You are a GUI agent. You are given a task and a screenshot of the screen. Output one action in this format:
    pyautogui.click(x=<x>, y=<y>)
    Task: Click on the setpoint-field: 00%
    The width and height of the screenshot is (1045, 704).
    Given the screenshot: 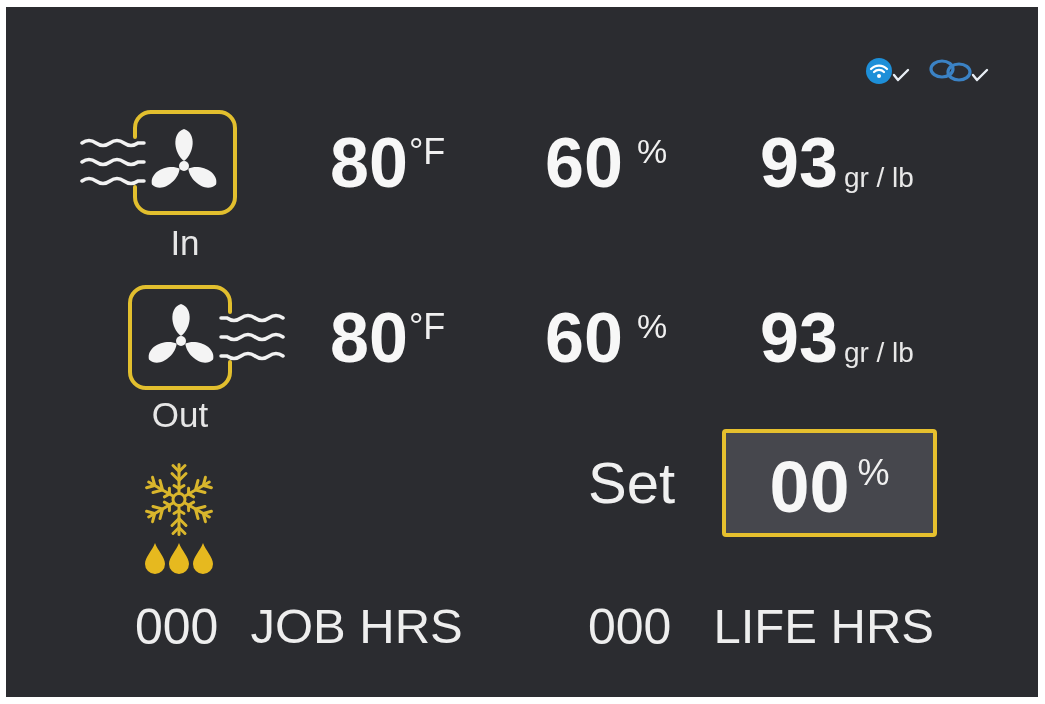 What is the action you would take?
    pyautogui.click(x=829, y=483)
    